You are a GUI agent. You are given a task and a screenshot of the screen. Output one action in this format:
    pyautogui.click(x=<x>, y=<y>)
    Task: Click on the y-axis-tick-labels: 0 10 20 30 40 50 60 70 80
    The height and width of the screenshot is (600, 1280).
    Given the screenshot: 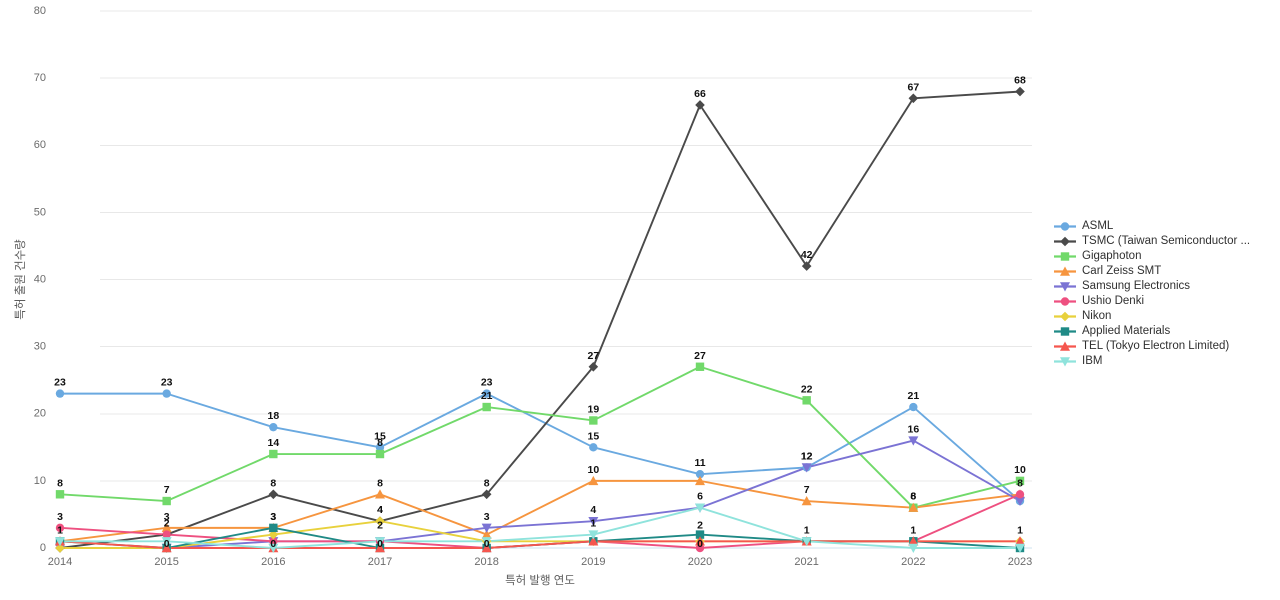 What is the action you would take?
    pyautogui.click(x=40, y=279)
    